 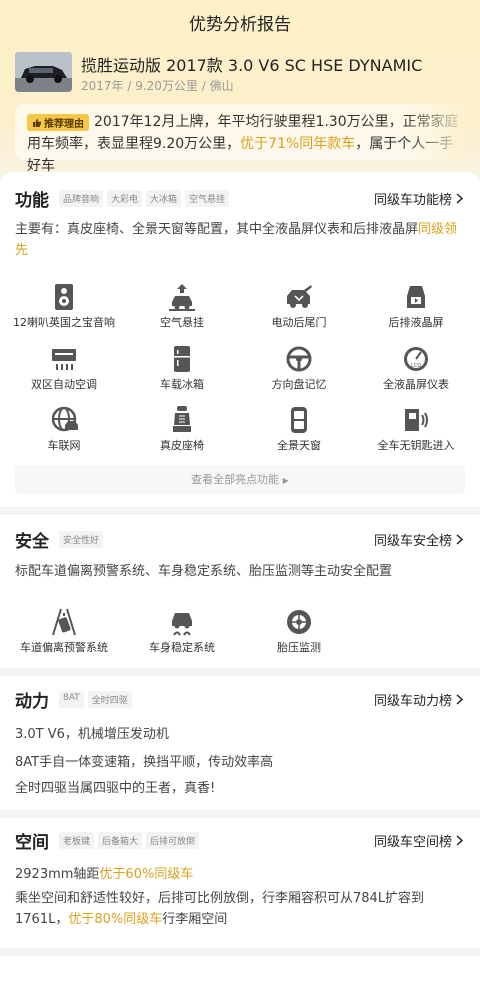 I want to click on space-tag: 后备箱大, so click(x=120, y=840).